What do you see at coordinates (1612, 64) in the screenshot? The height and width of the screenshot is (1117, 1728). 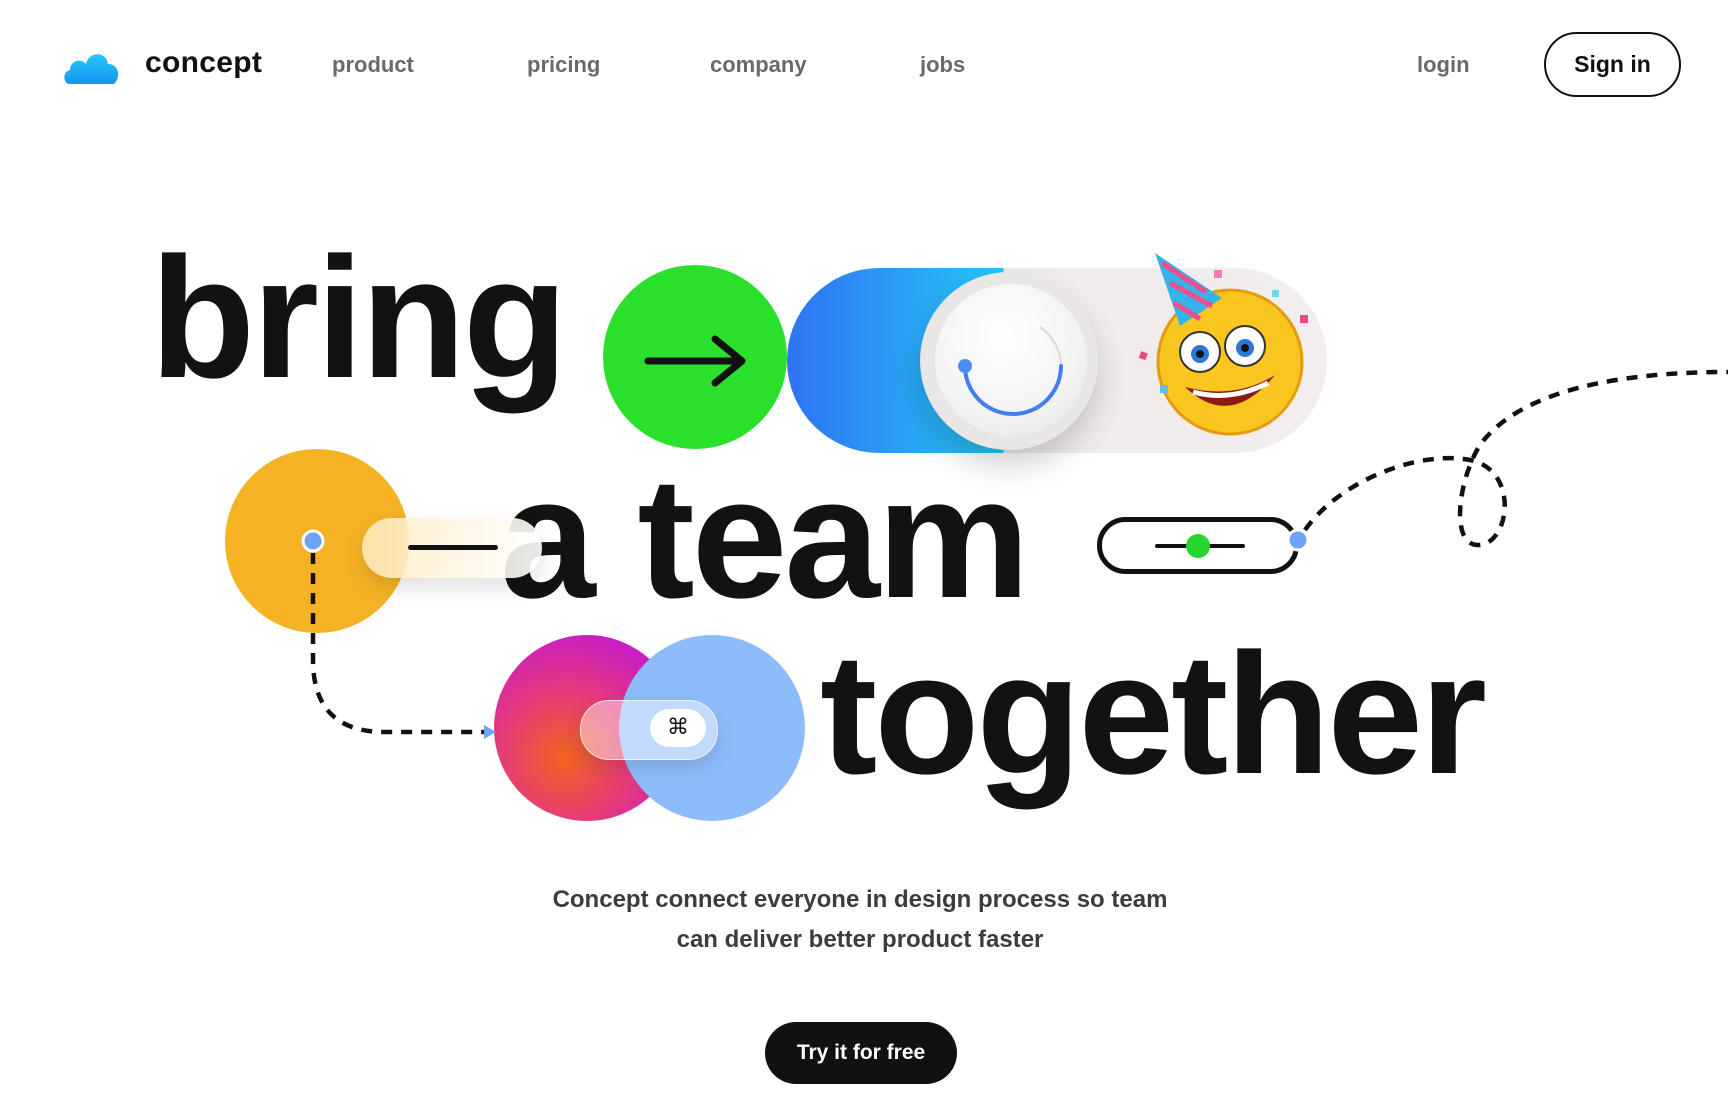 I see `sign-in-button: Sign in` at bounding box center [1612, 64].